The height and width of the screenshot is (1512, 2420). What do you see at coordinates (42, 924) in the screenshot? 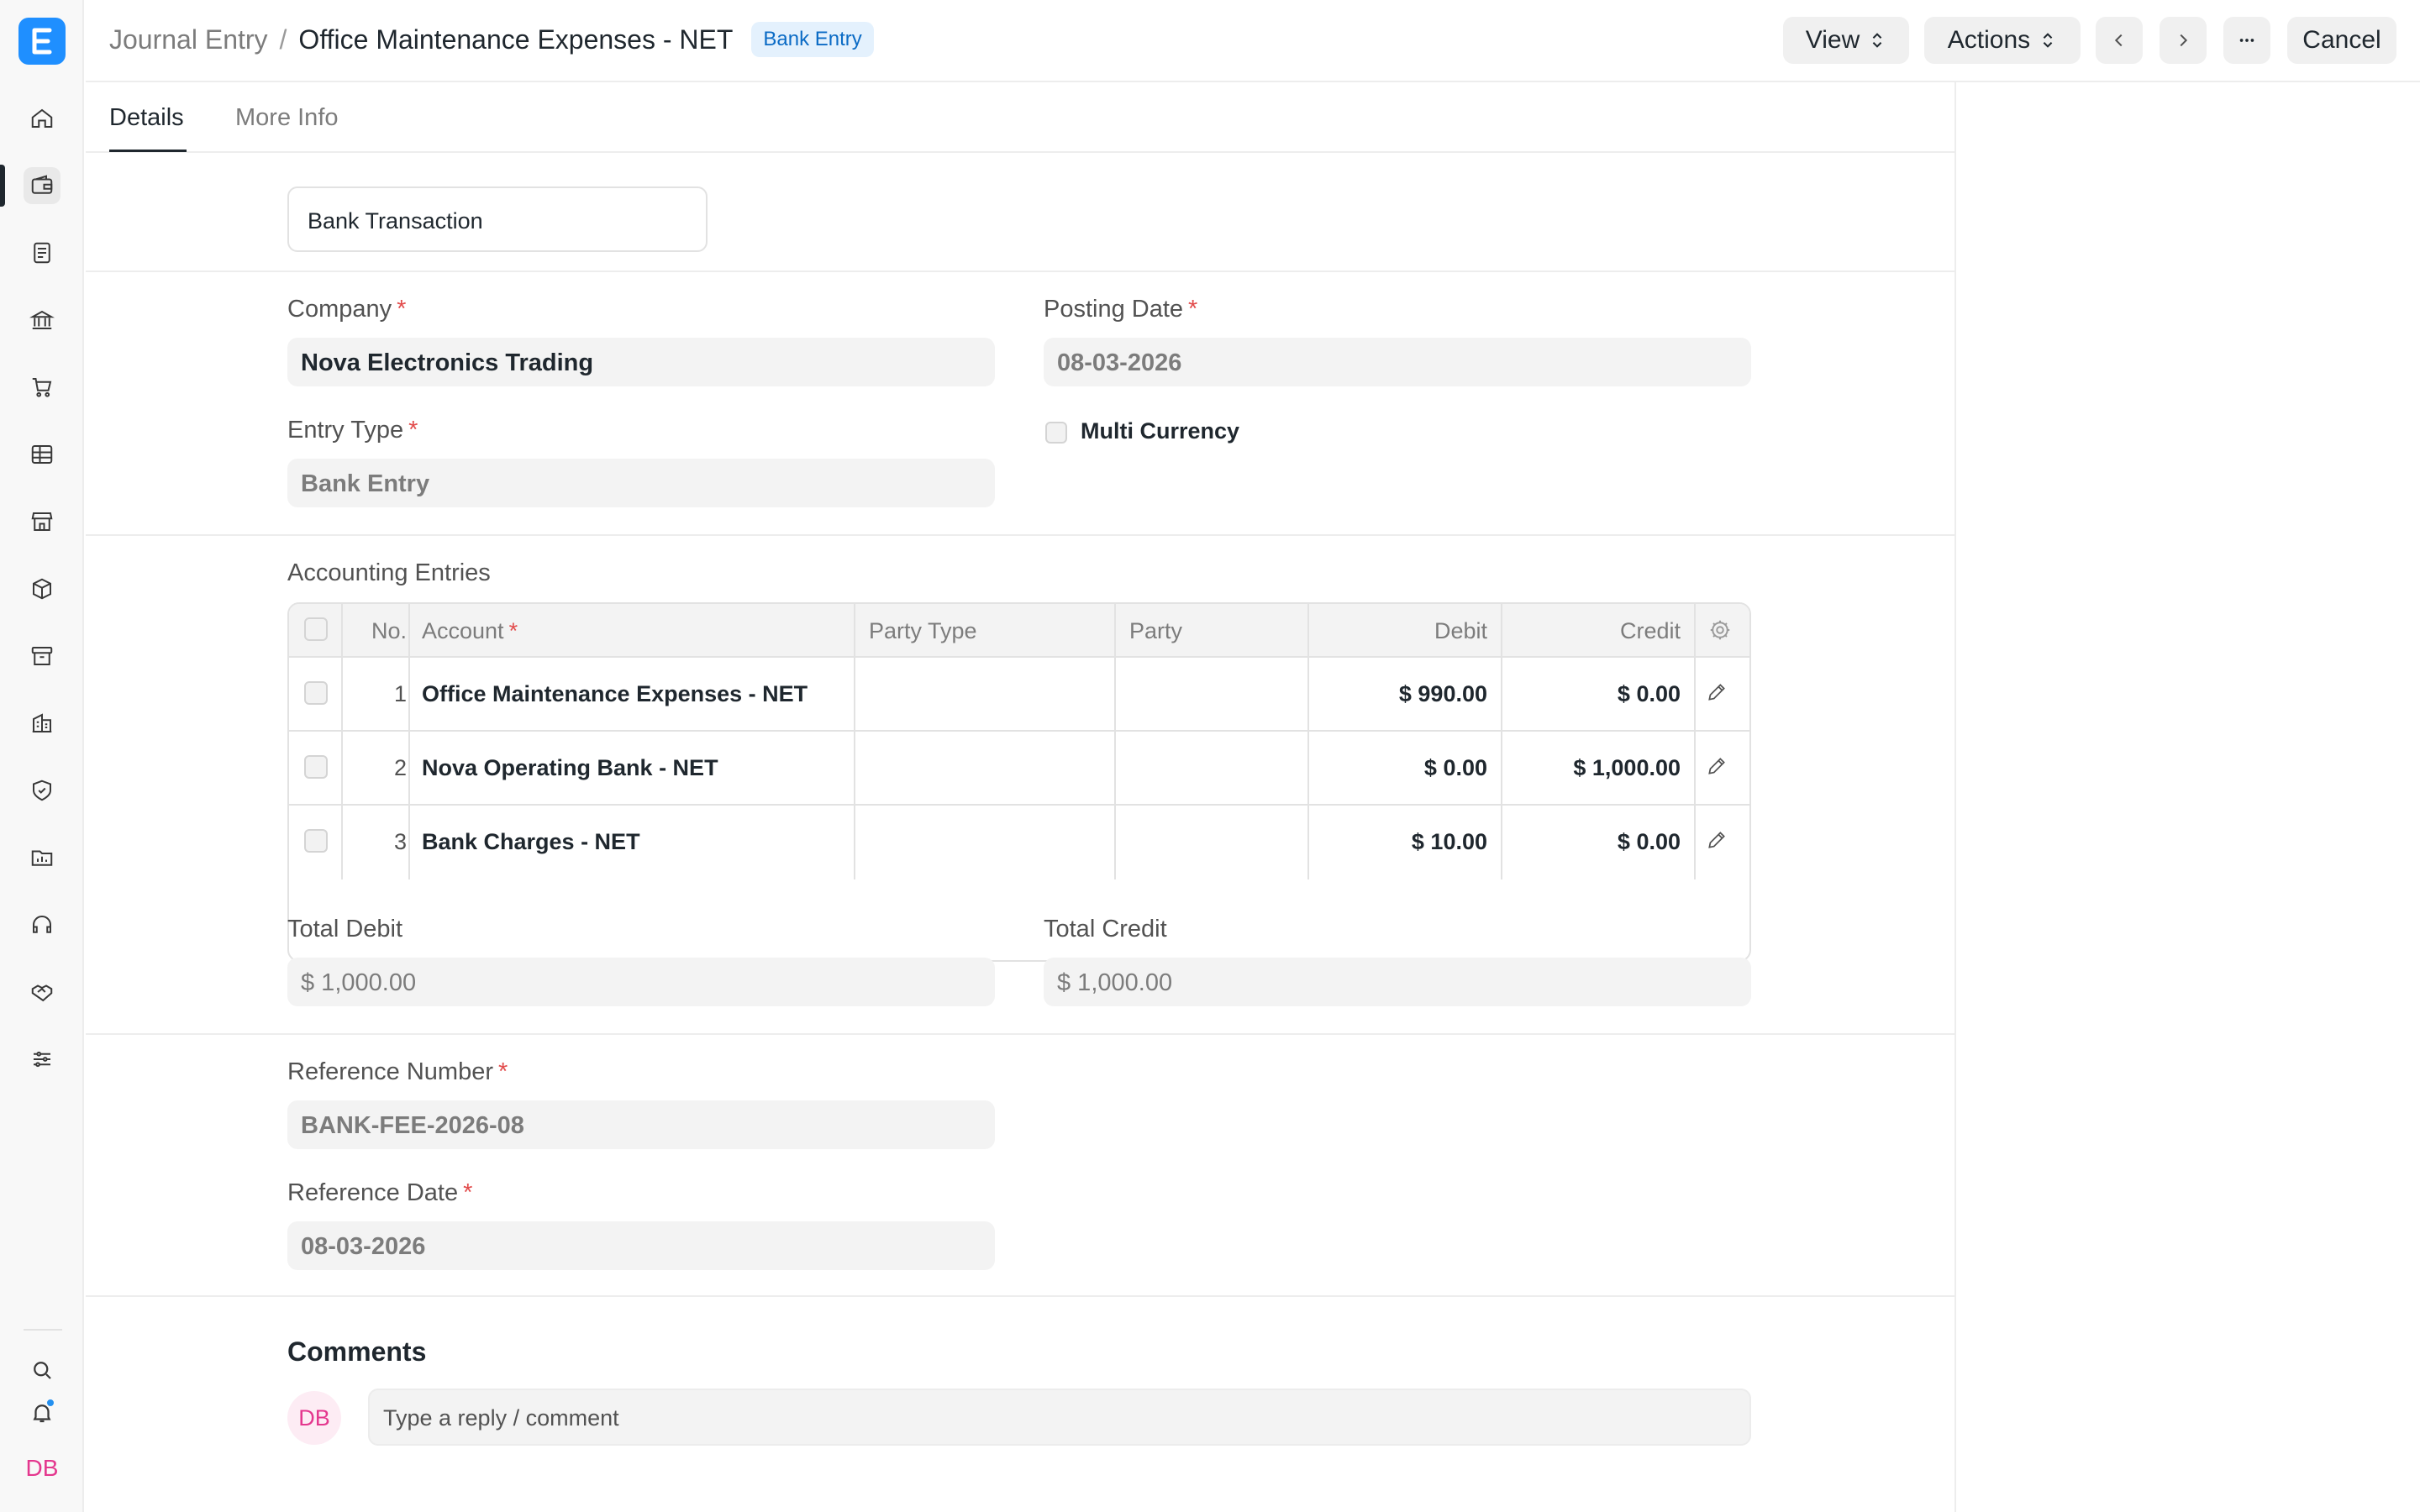
I see `headset-icon` at bounding box center [42, 924].